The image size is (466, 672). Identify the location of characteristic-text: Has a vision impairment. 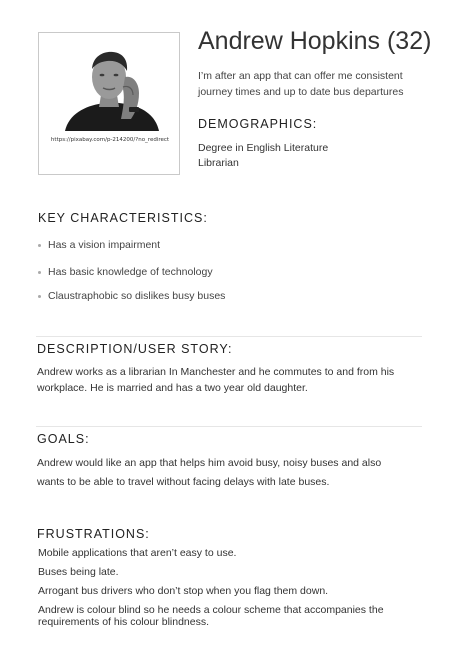
(104, 245).